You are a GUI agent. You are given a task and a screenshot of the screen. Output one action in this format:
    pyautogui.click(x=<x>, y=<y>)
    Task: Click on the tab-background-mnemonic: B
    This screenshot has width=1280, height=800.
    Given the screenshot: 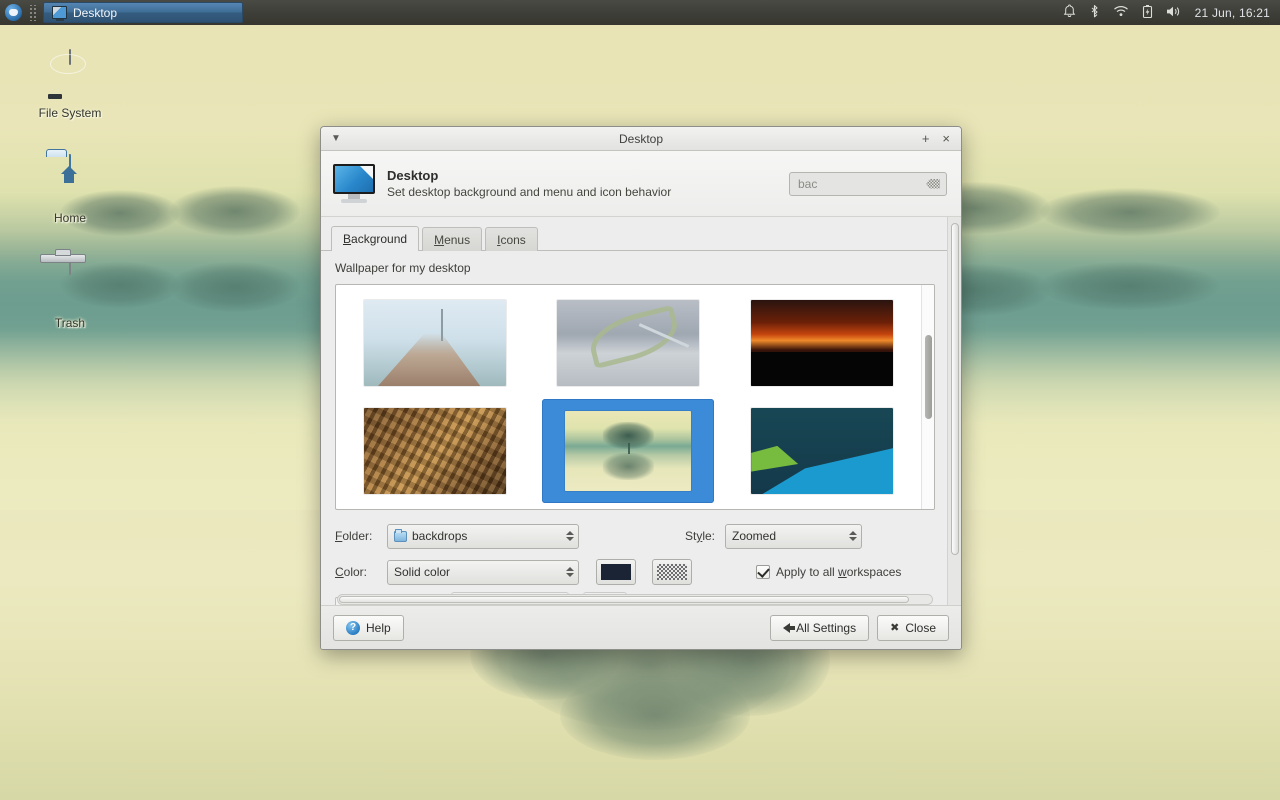 What is the action you would take?
    pyautogui.click(x=347, y=239)
    